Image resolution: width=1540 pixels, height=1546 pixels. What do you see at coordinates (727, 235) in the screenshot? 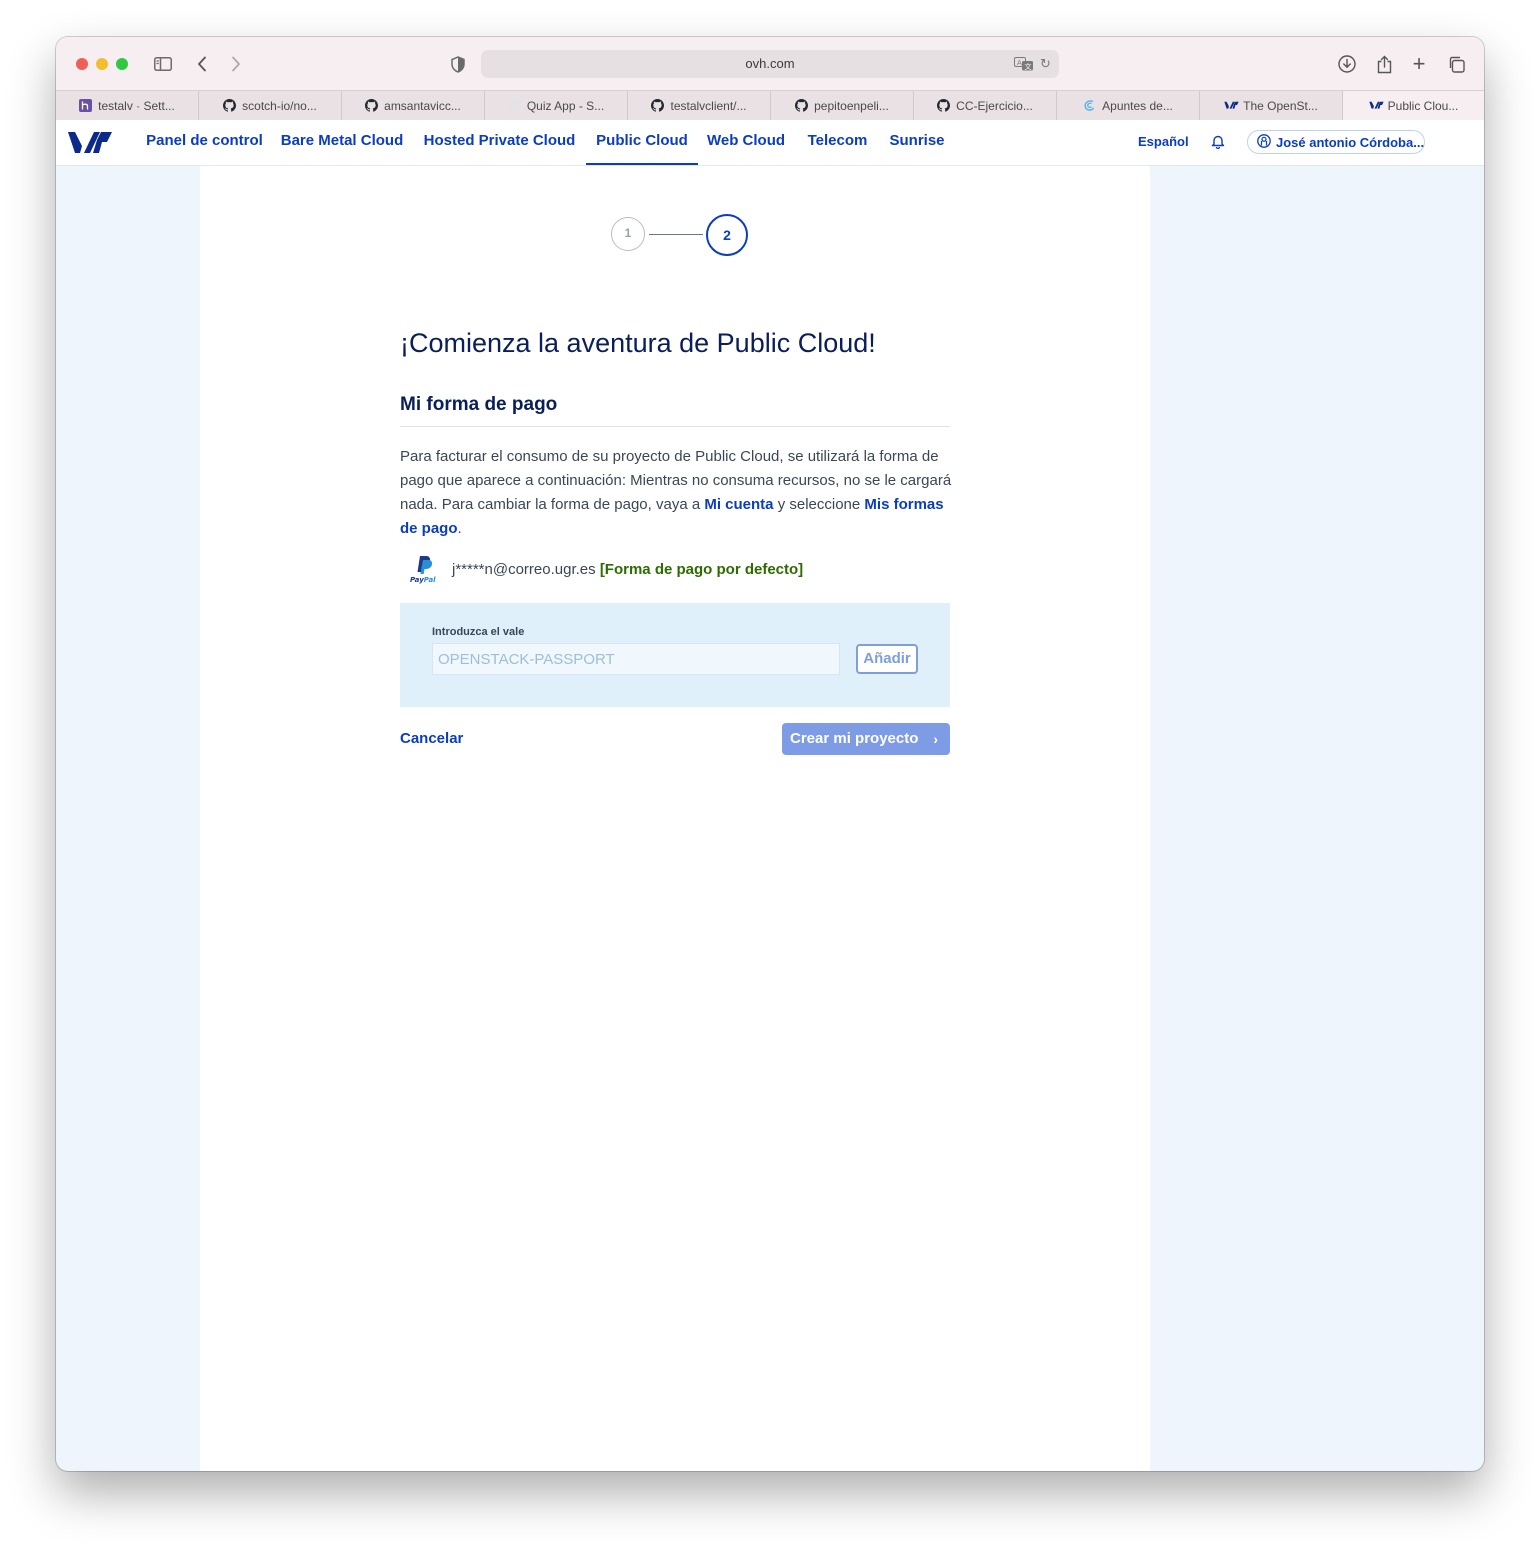
I see `step-2-indicator: 2` at bounding box center [727, 235].